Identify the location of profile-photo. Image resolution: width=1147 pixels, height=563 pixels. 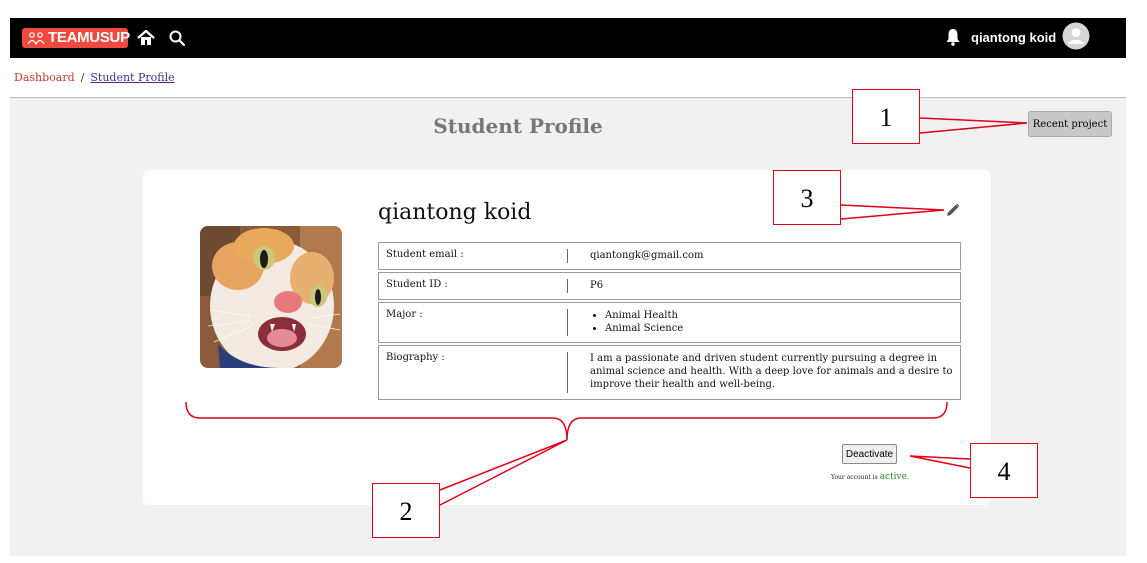
(271, 297).